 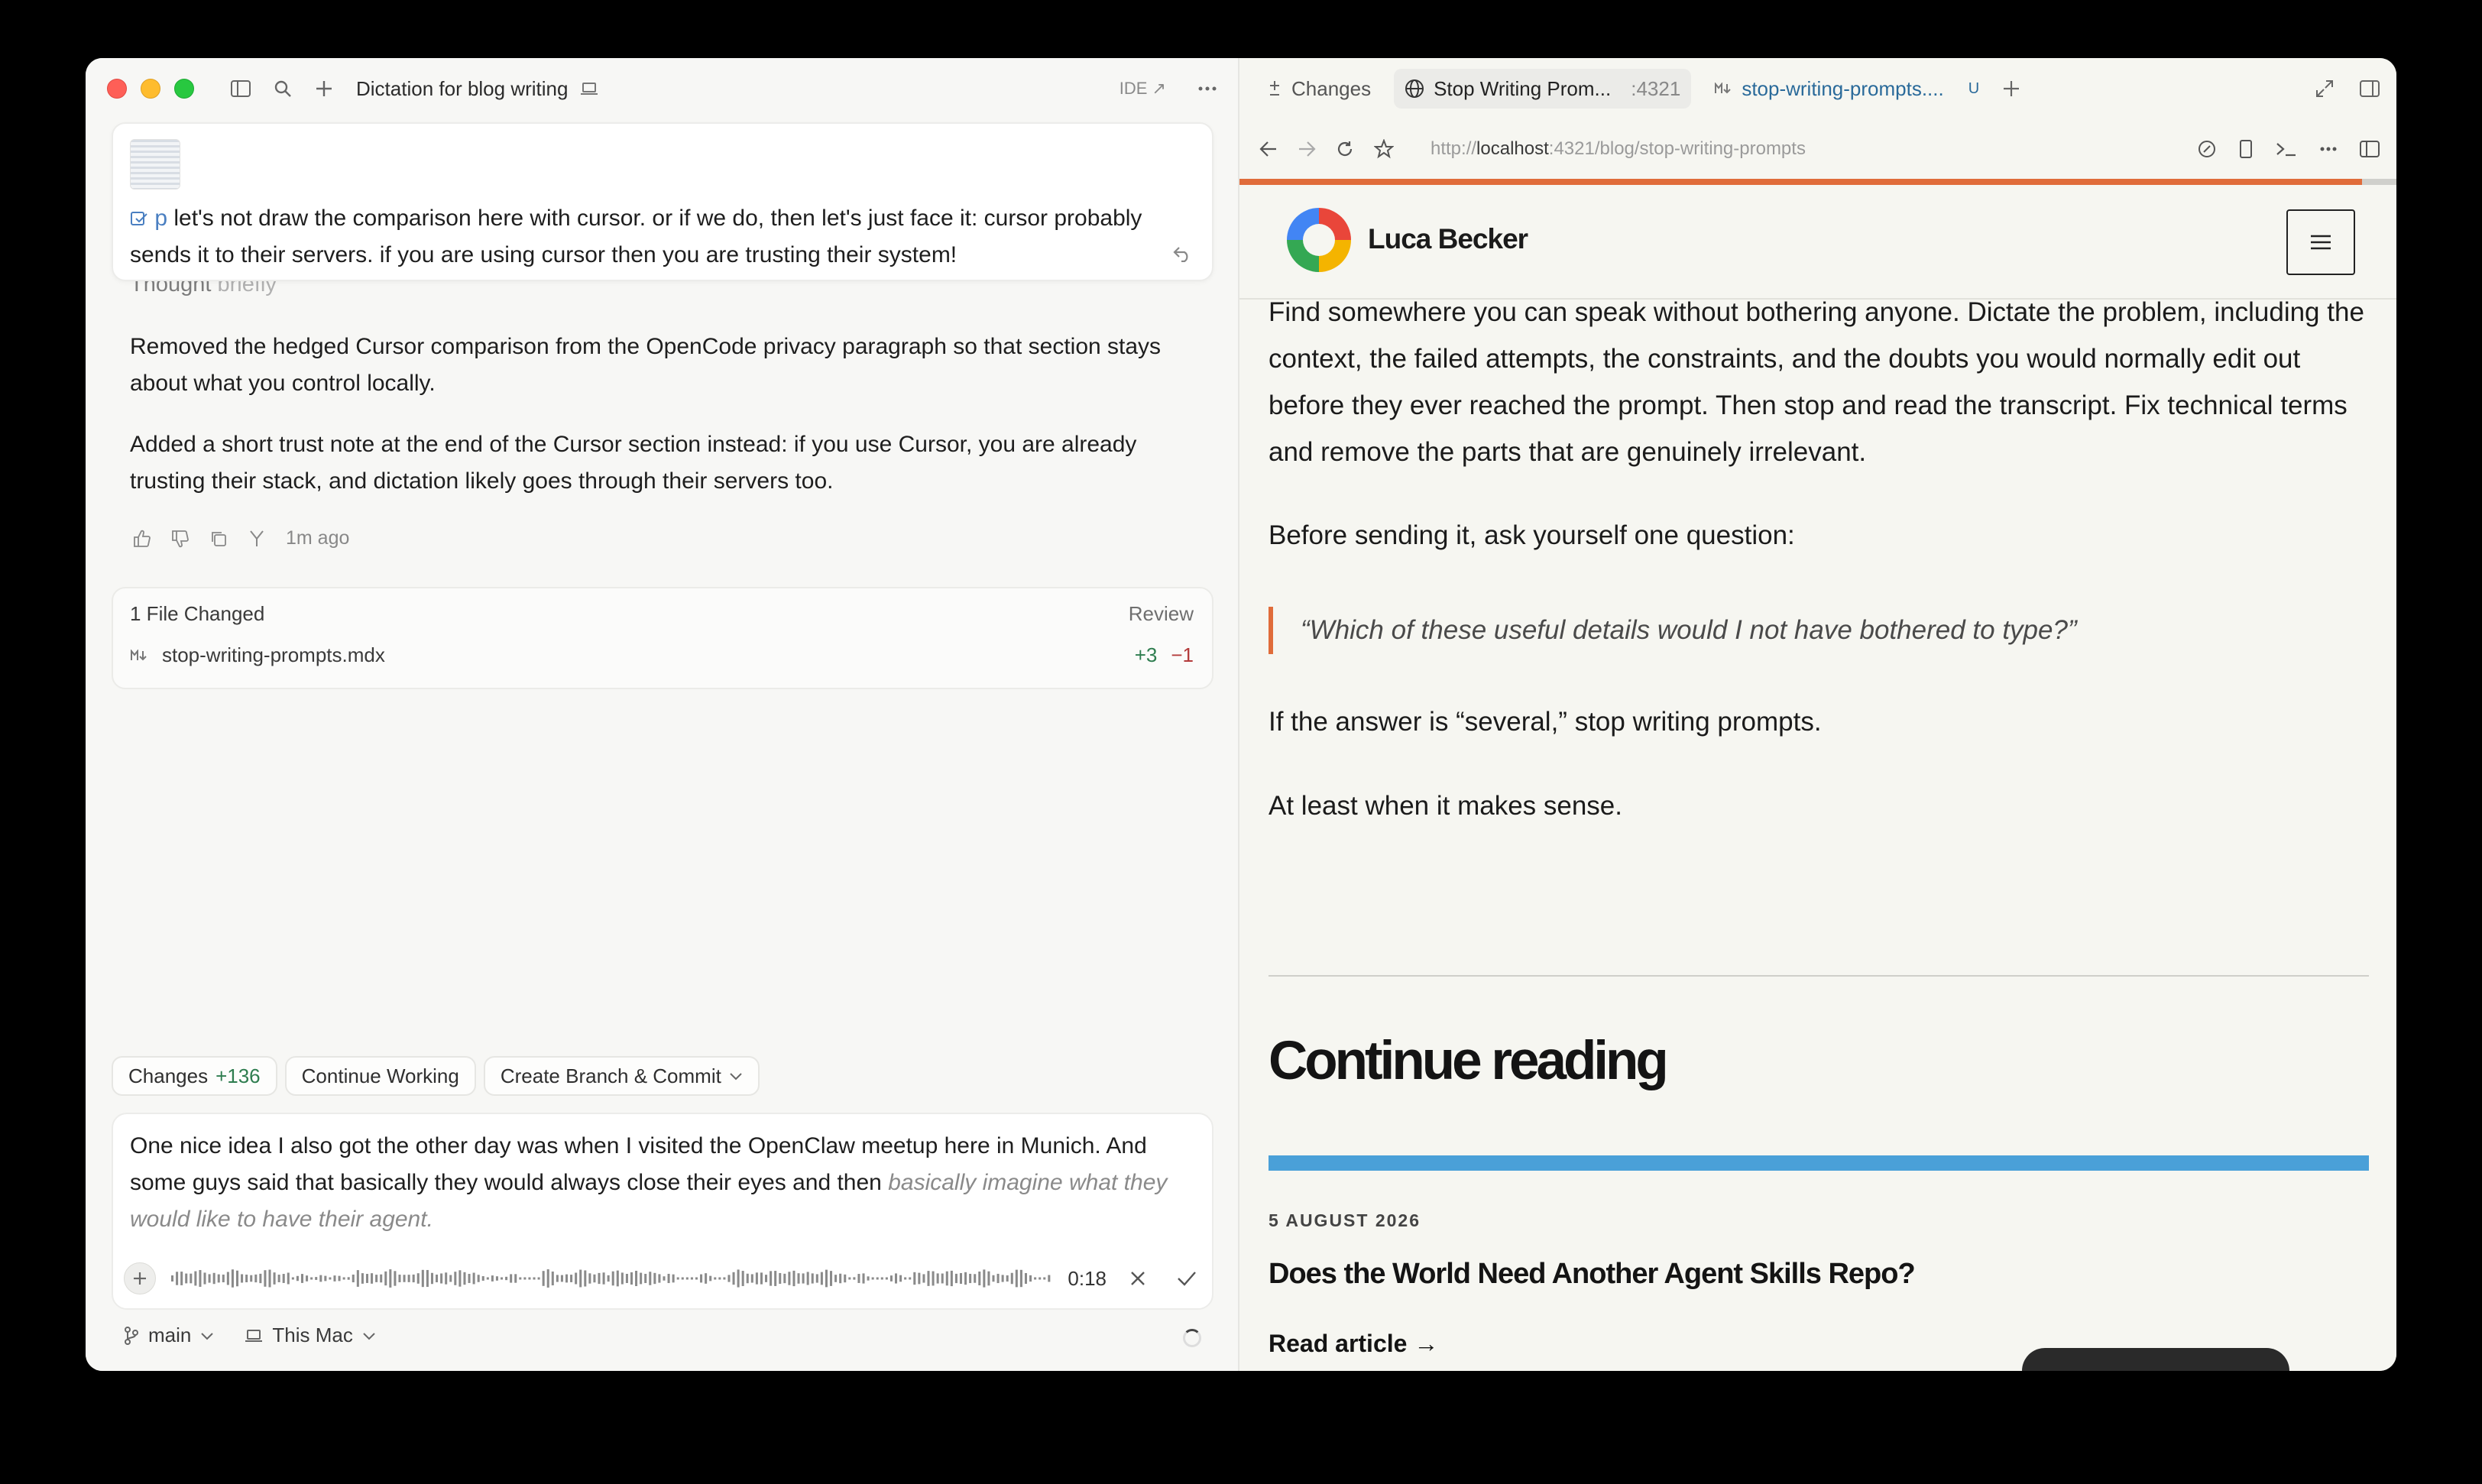 What do you see at coordinates (2324, 89) in the screenshot?
I see `expand-icon` at bounding box center [2324, 89].